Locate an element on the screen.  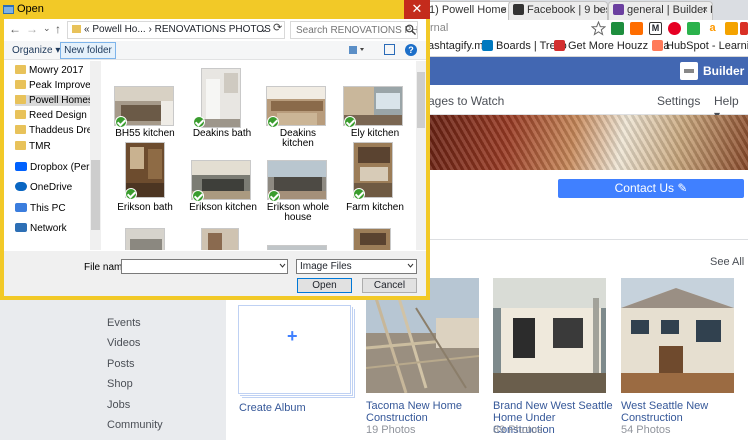
plus-icon: + is located at coordinates (292, 336).